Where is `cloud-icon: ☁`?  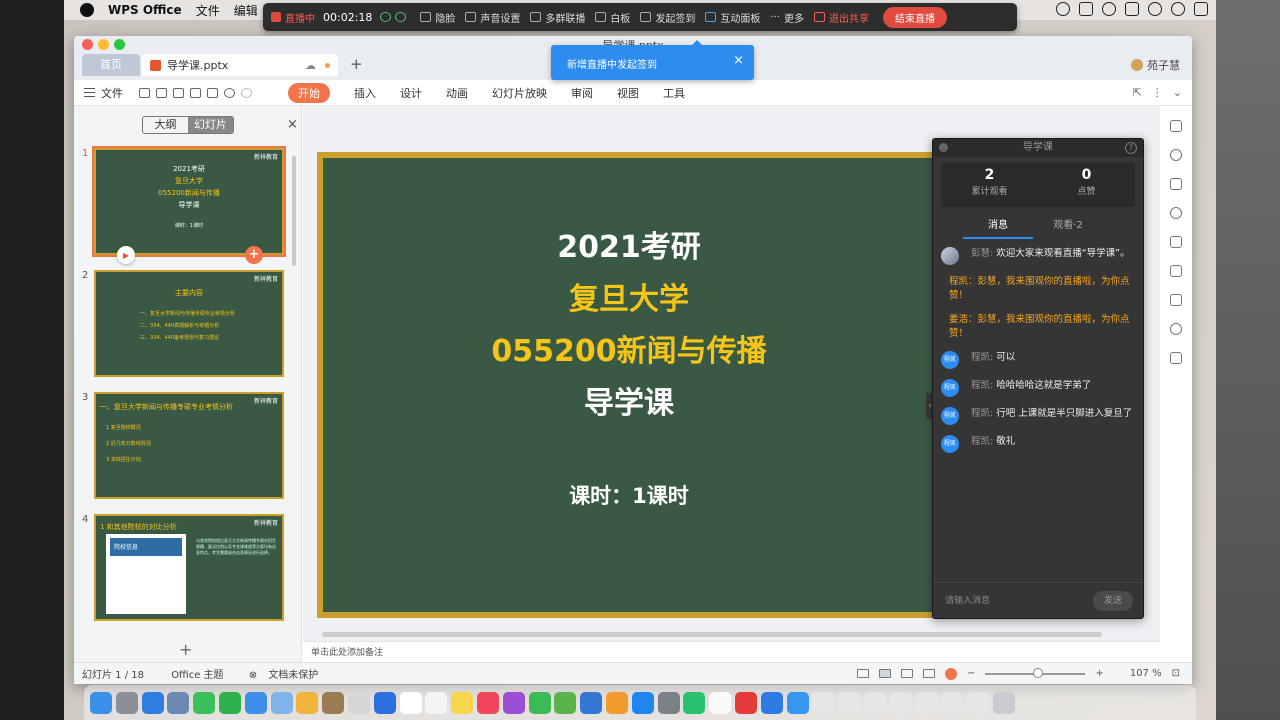
cloud-icon: ☁ is located at coordinates (310, 65).